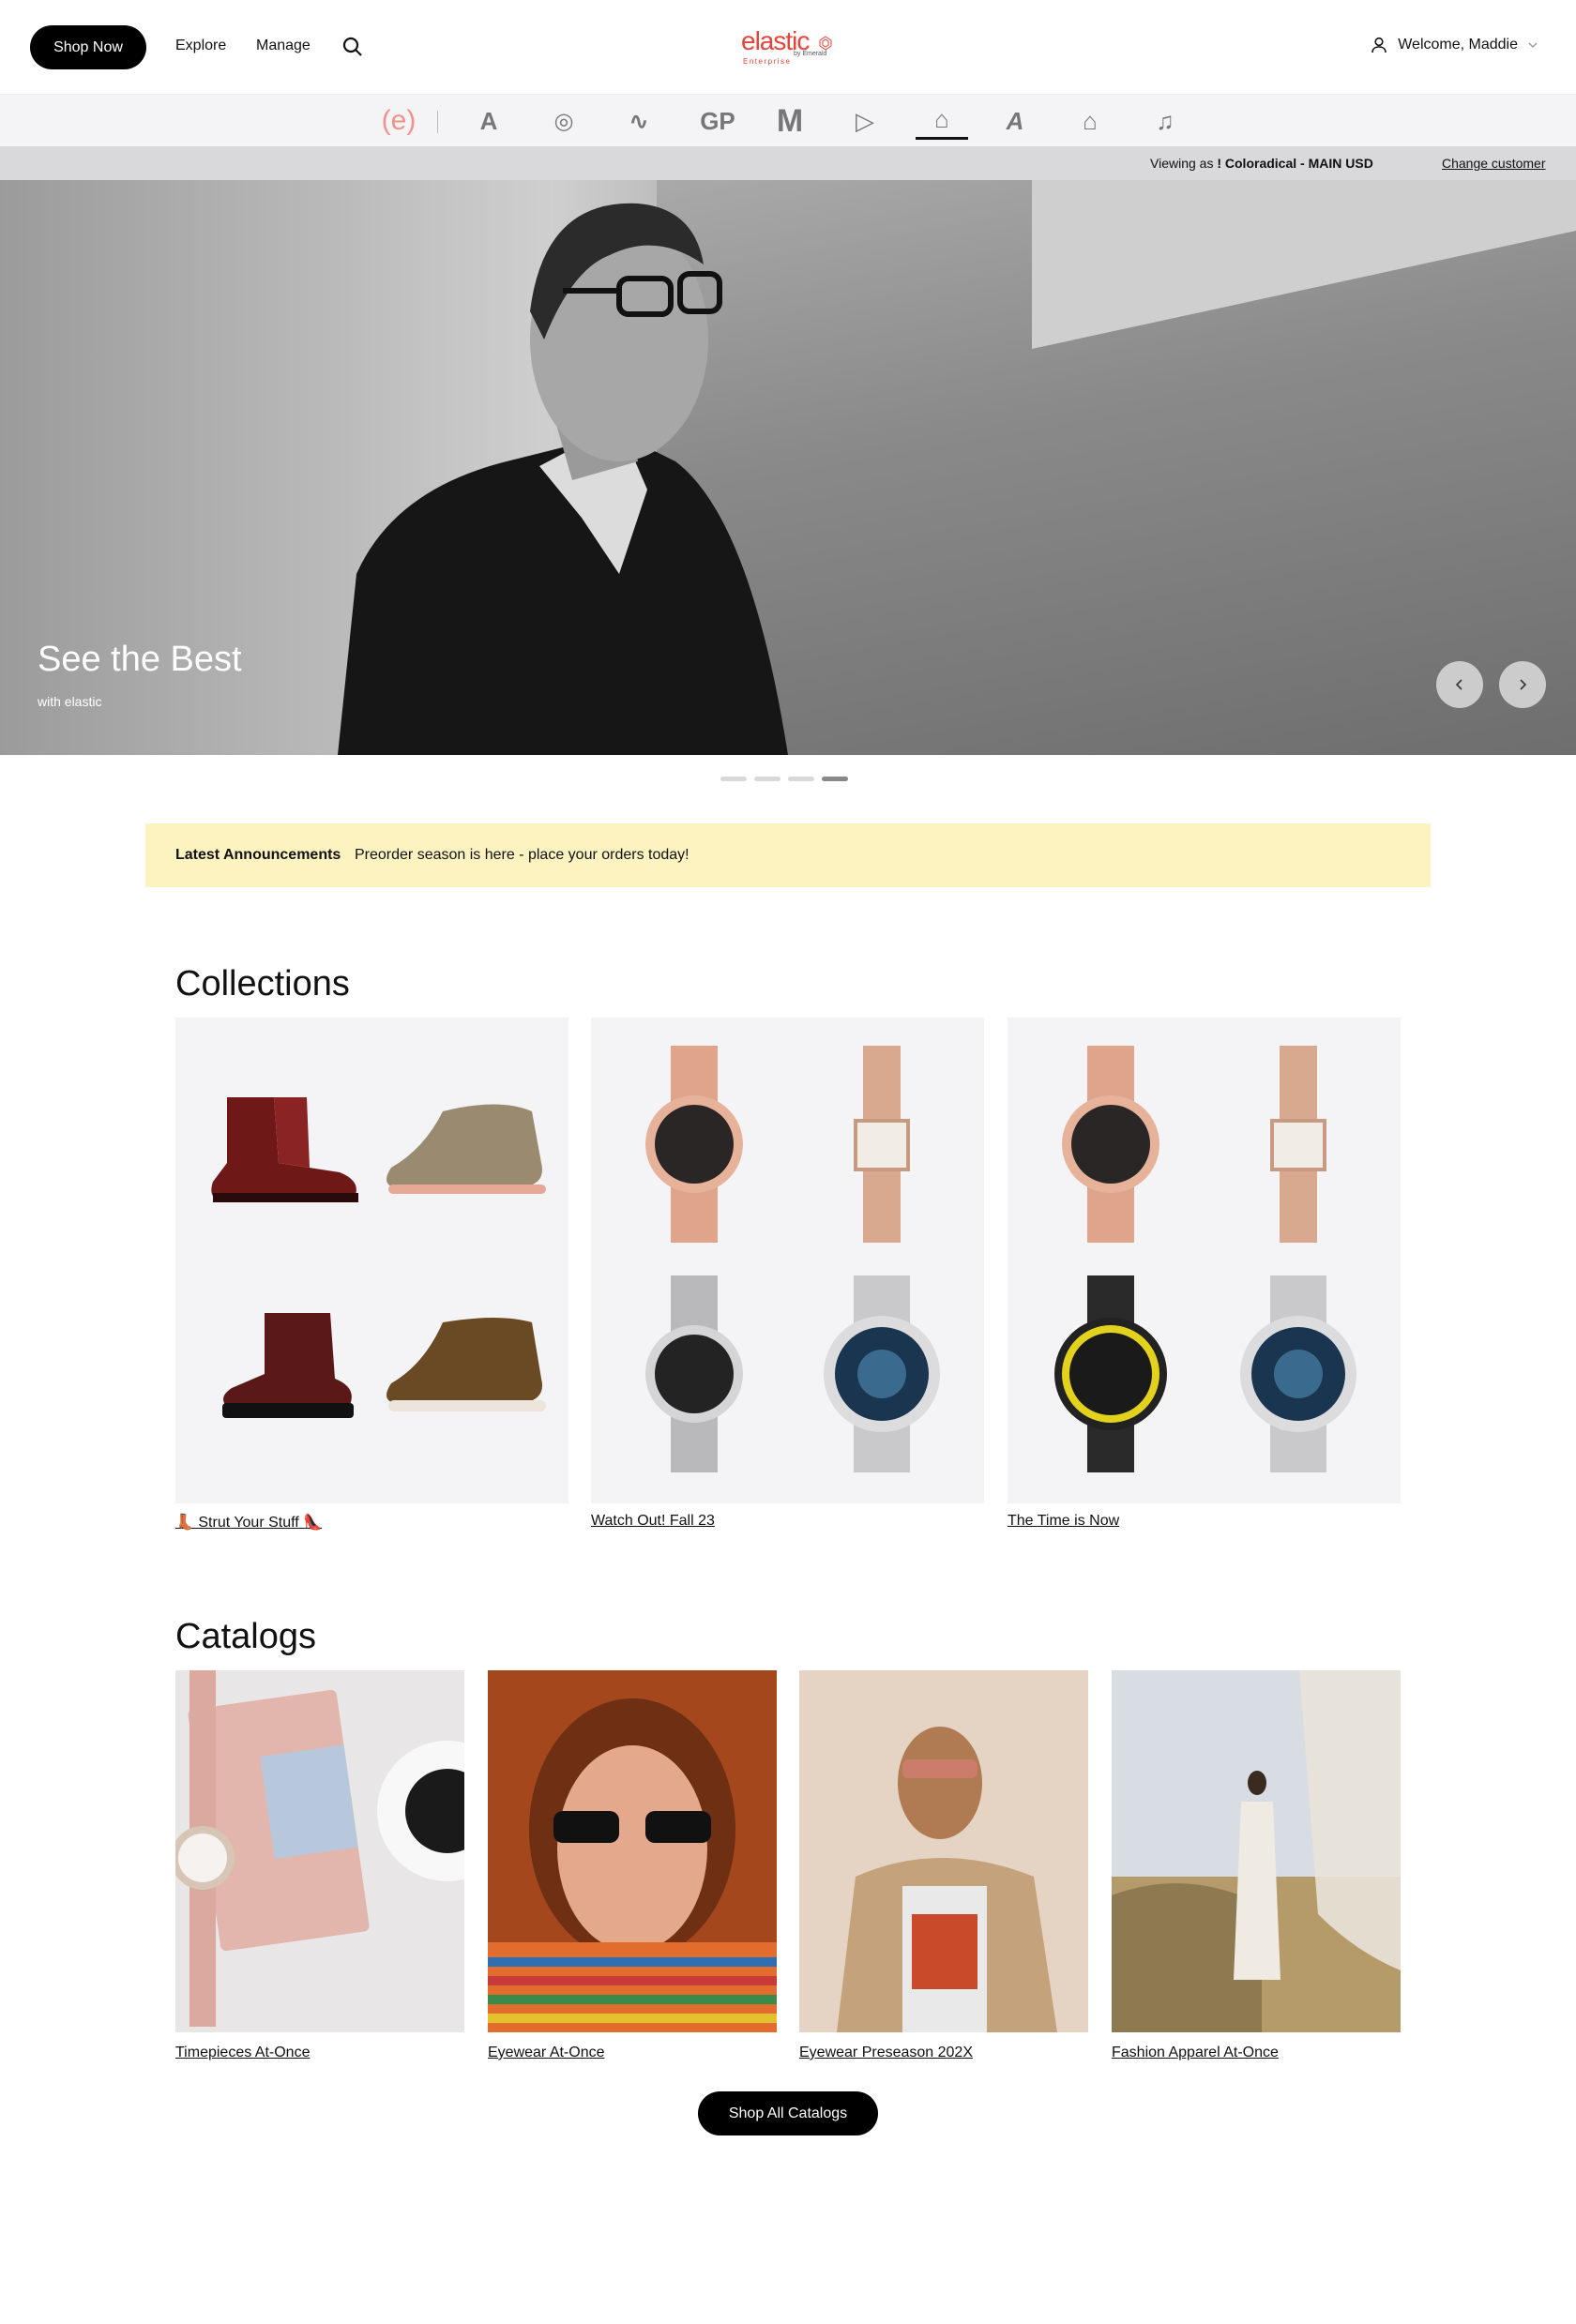  I want to click on account-menu: Welcome, Maddie, so click(1454, 45).